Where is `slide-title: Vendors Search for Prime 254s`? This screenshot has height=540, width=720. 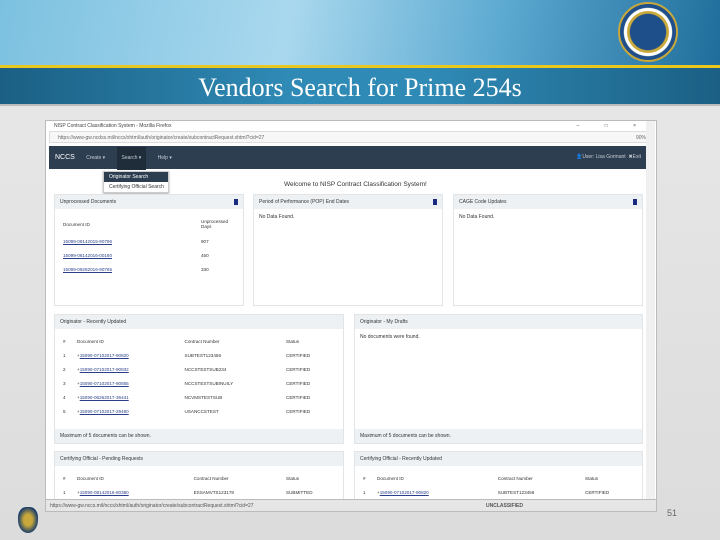 slide-title: Vendors Search for Prime 254s is located at coordinates (360, 87).